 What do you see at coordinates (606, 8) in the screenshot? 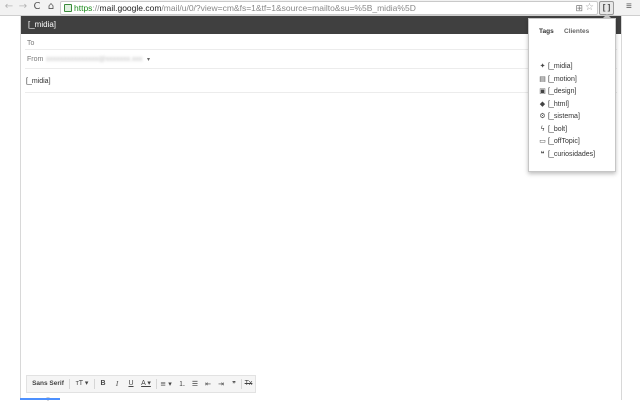
I see `extension-button: [ ]` at bounding box center [606, 8].